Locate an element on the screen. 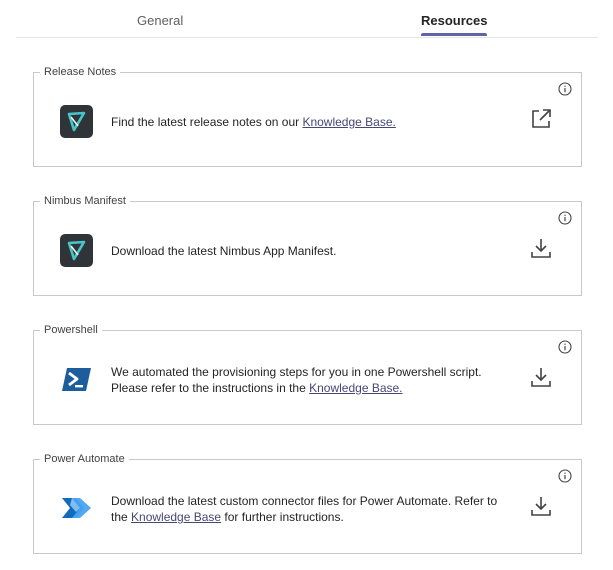 This screenshot has height=570, width=613. card-description: Download the latest Nimbus App Manifest. is located at coordinates (311, 251).